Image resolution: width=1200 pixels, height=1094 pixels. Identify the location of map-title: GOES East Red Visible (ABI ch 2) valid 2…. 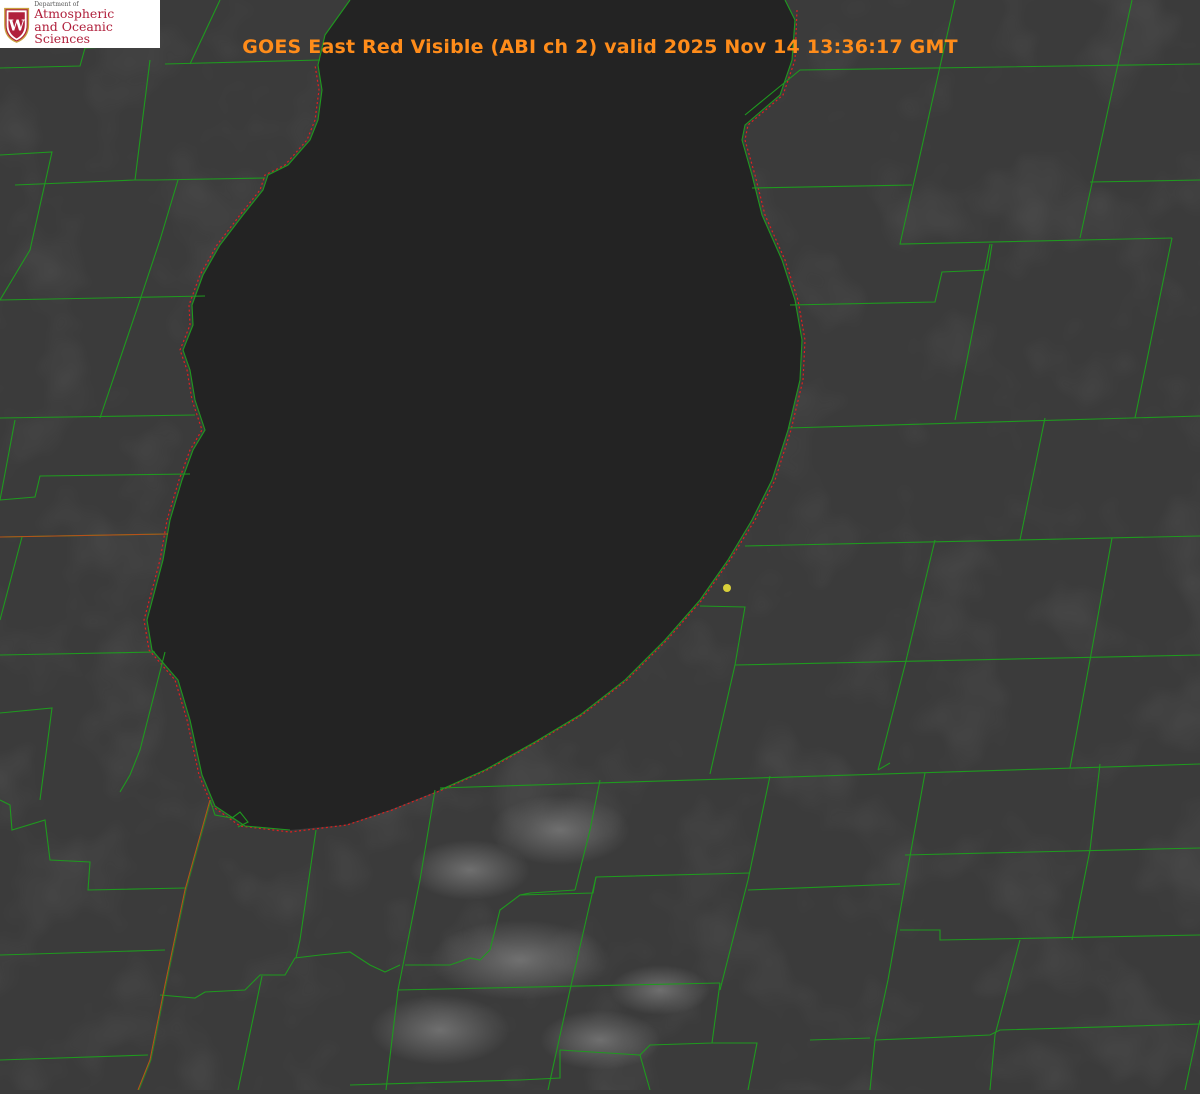
(600, 47).